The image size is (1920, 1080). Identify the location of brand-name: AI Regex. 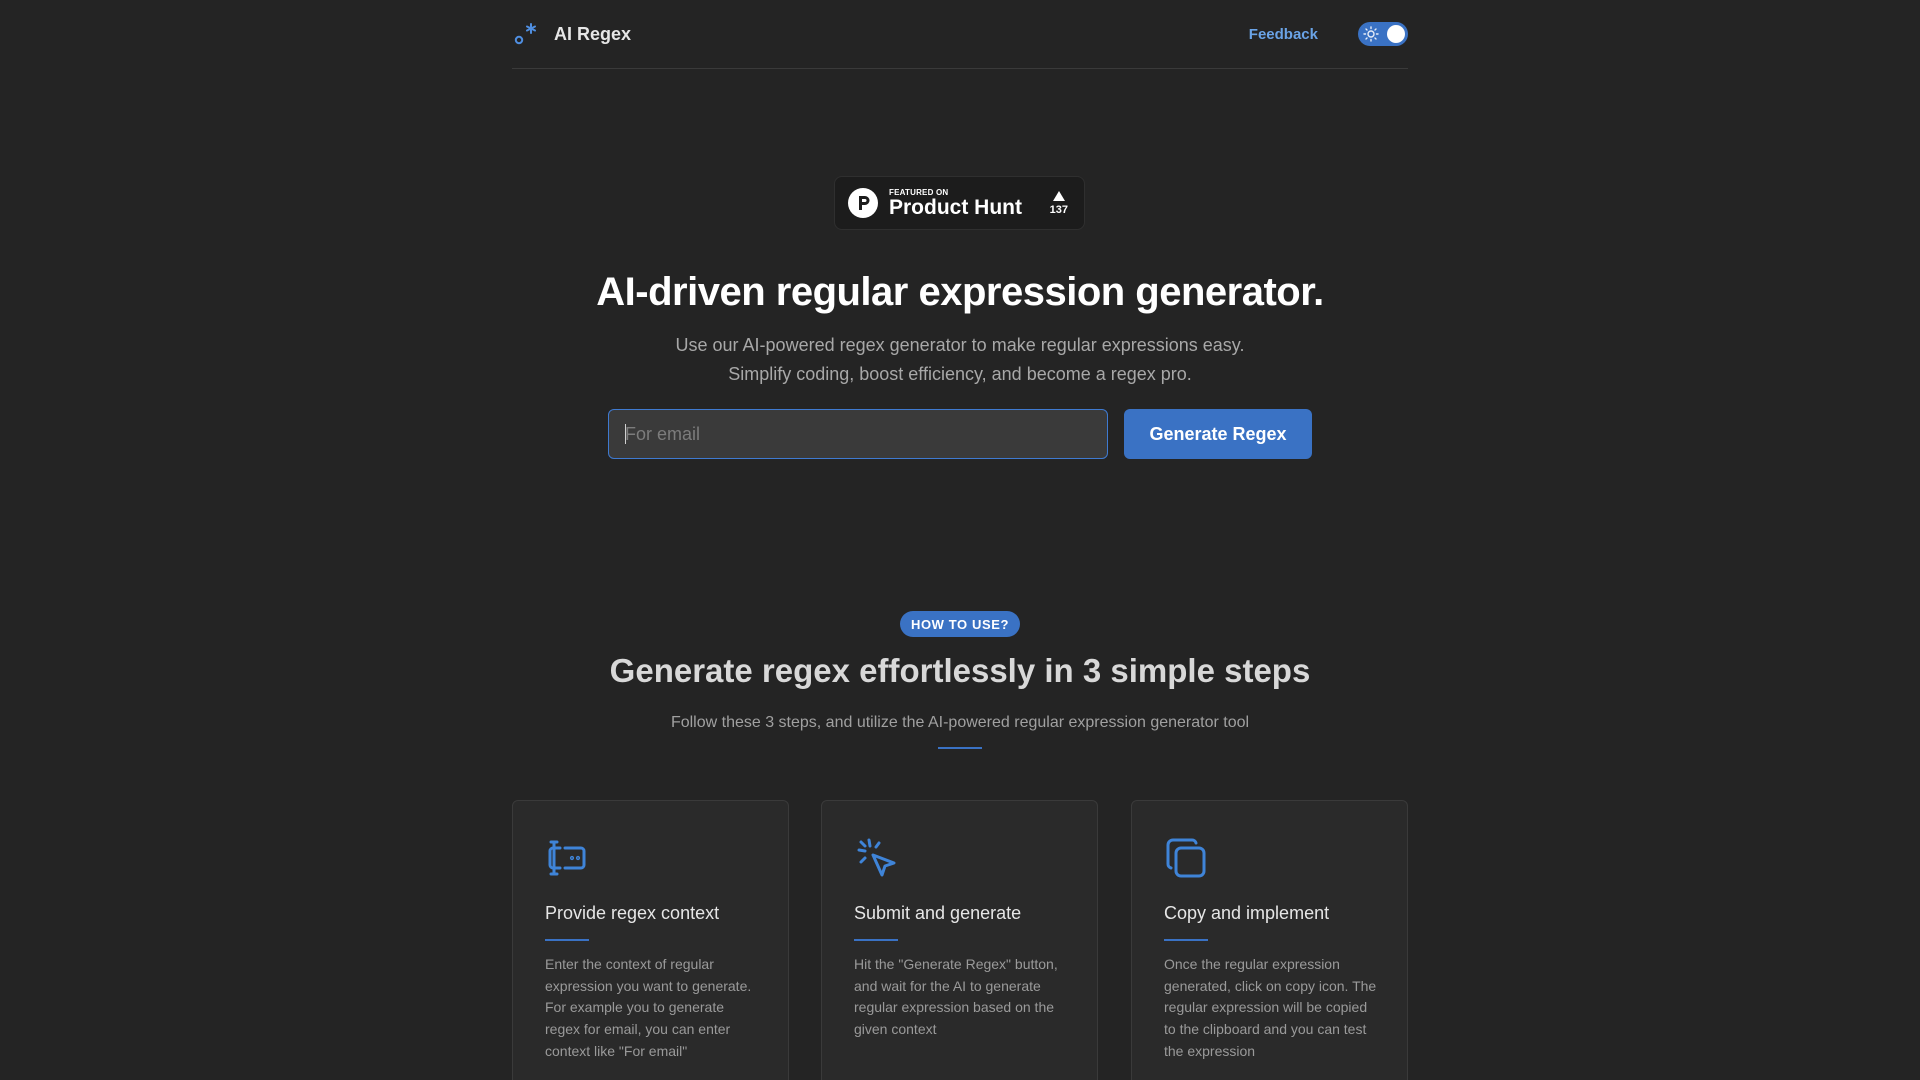
(593, 33).